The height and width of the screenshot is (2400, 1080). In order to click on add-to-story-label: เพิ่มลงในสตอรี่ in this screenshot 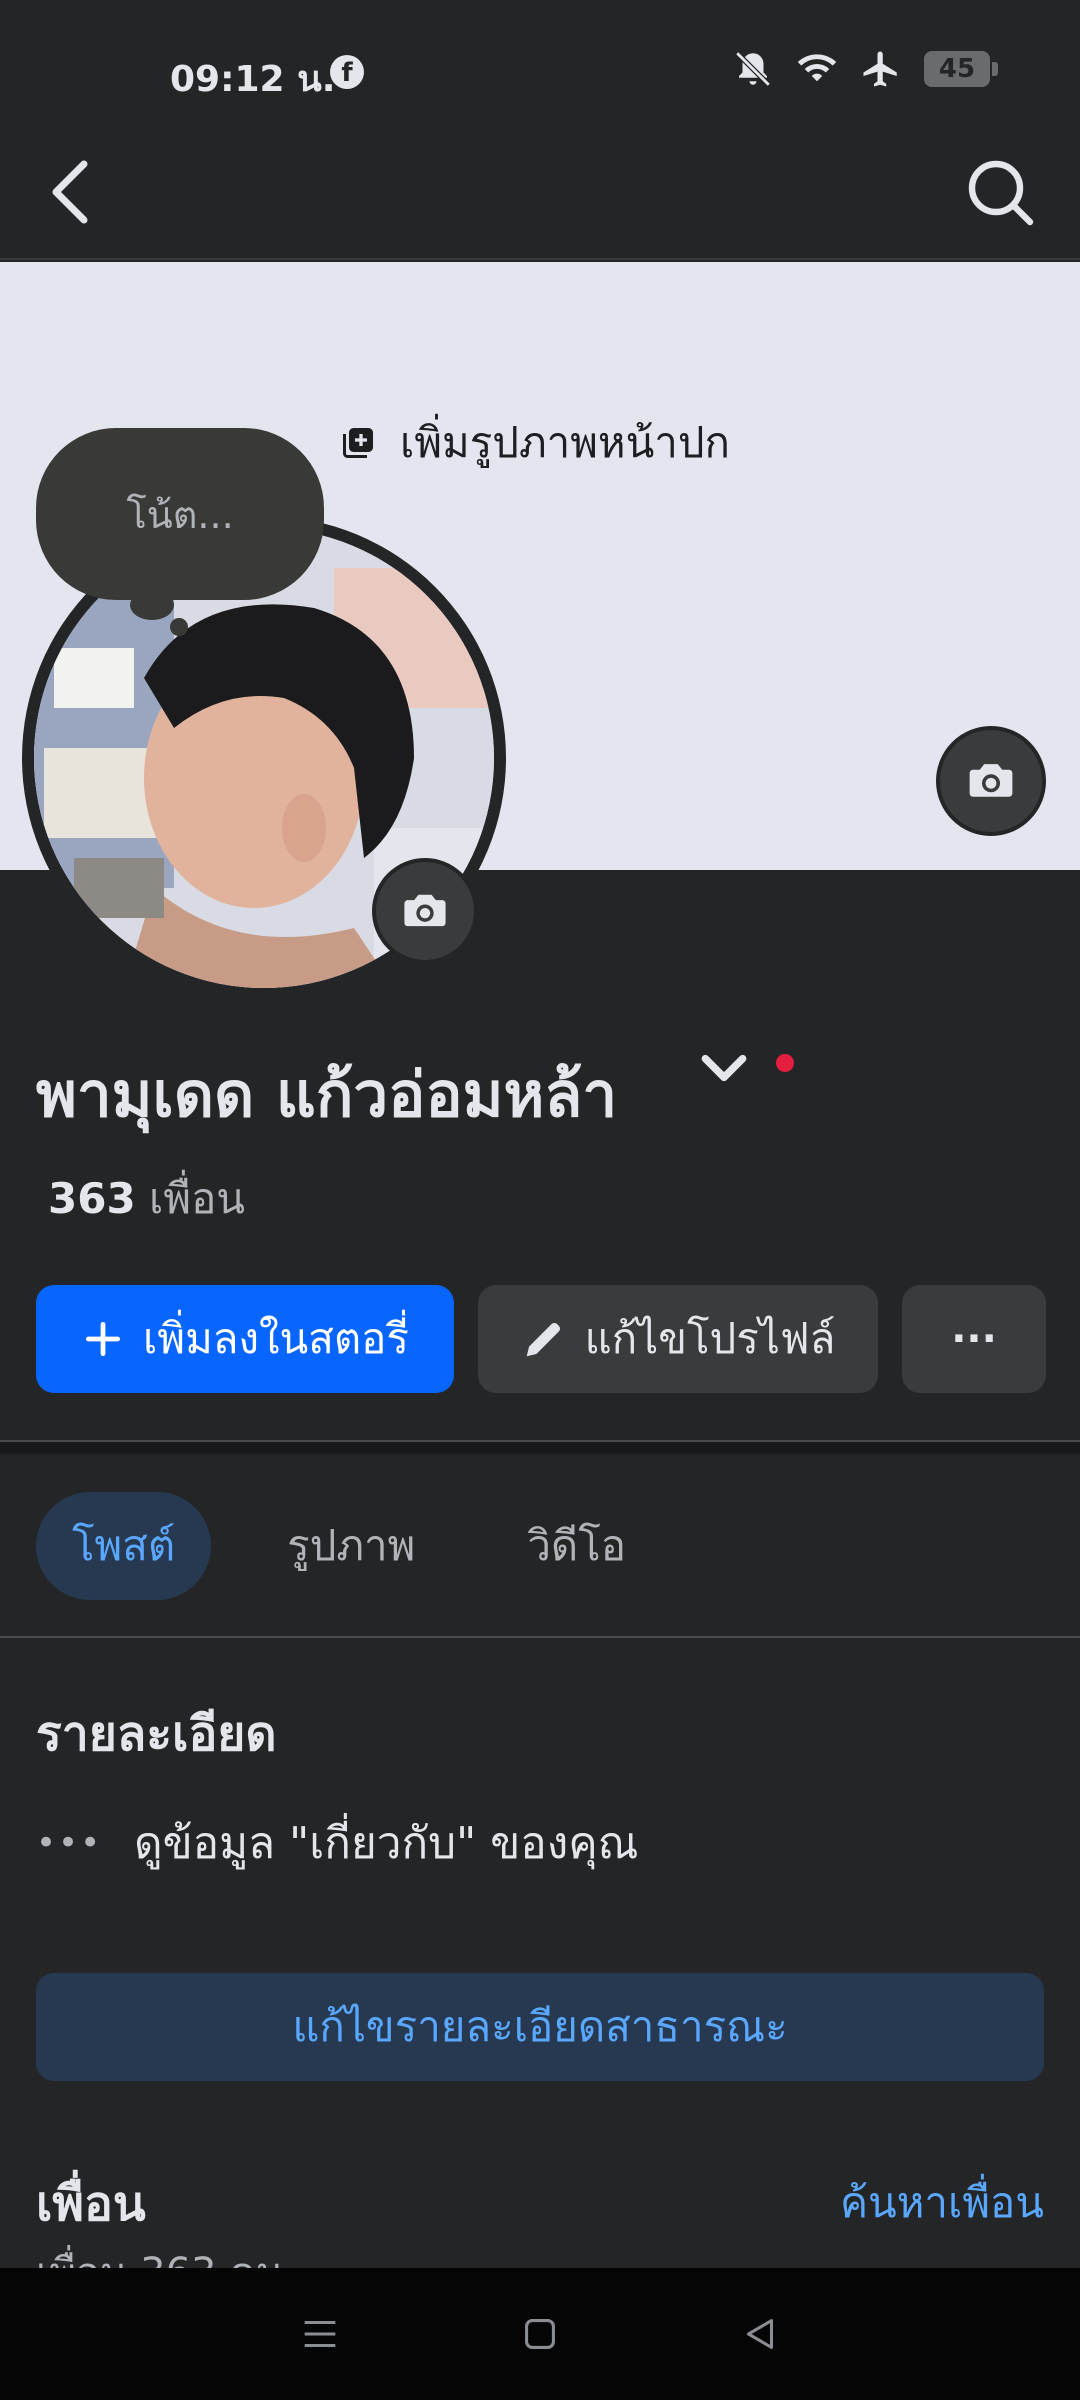, I will do `click(276, 1338)`.